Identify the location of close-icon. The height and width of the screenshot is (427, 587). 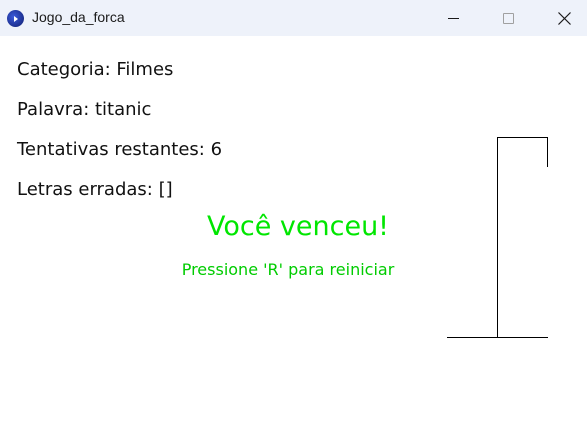
(564, 18).